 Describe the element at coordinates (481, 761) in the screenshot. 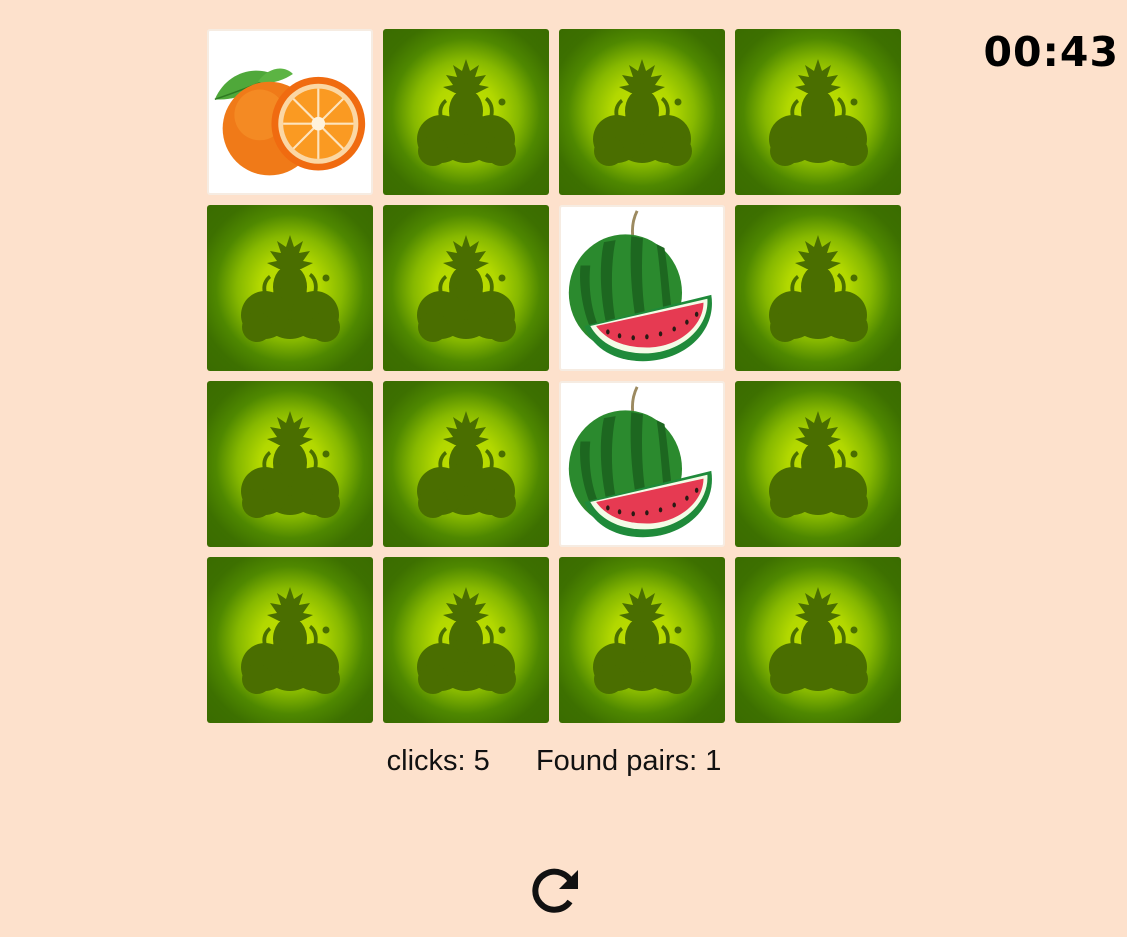

I see `clicks-count: 5` at that location.